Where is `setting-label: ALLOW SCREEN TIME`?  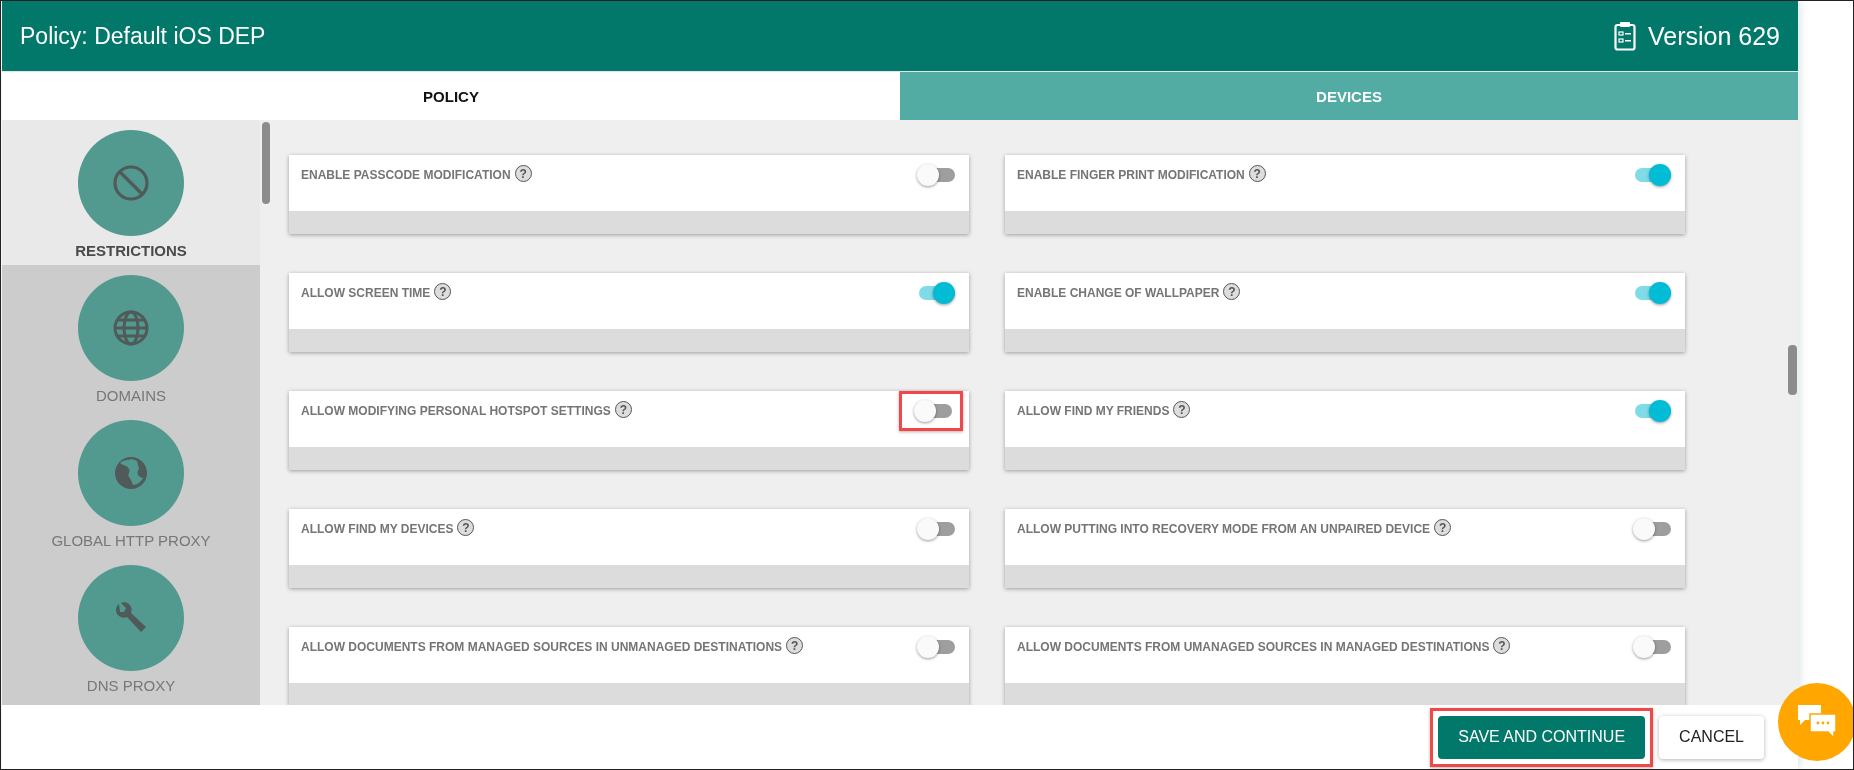 setting-label: ALLOW SCREEN TIME is located at coordinates (366, 293).